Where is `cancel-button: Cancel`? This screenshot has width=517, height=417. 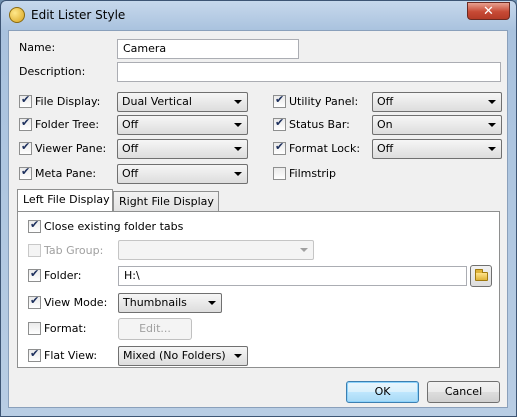 cancel-button: Cancel is located at coordinates (463, 392).